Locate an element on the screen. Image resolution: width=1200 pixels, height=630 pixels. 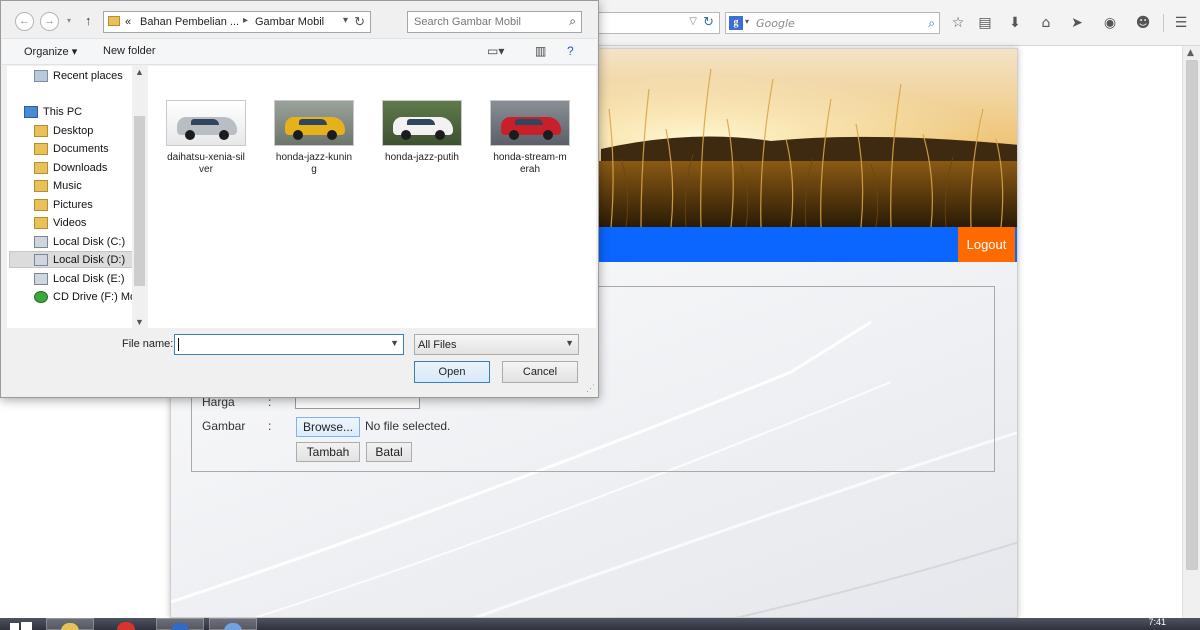
file-type-select: All Files ▼ is located at coordinates (496, 344).